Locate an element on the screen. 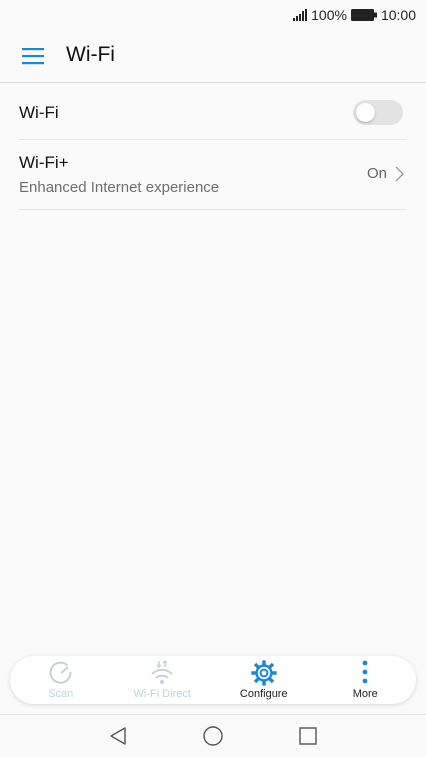 This screenshot has height=757, width=426. more-button: More is located at coordinates (366, 680).